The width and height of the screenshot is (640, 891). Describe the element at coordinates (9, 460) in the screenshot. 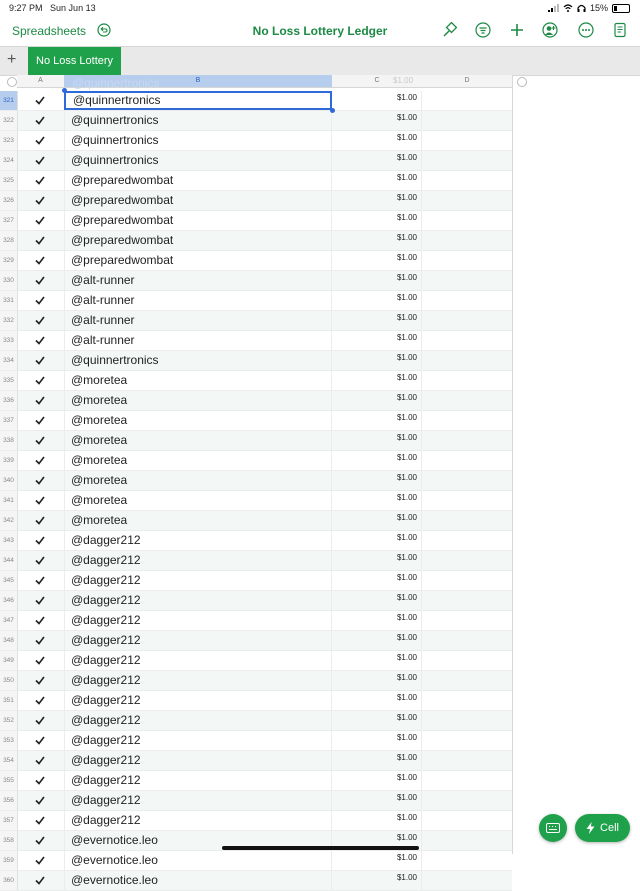

I see `row-number: 339` at that location.